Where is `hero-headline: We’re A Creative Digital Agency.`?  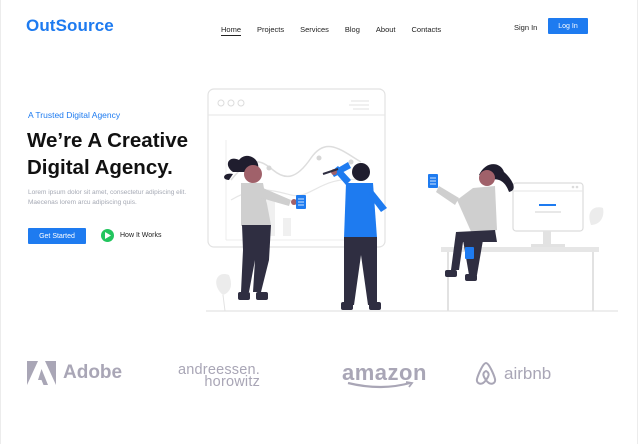
hero-headline: We’re A Creative Digital Agency. is located at coordinates (122, 154).